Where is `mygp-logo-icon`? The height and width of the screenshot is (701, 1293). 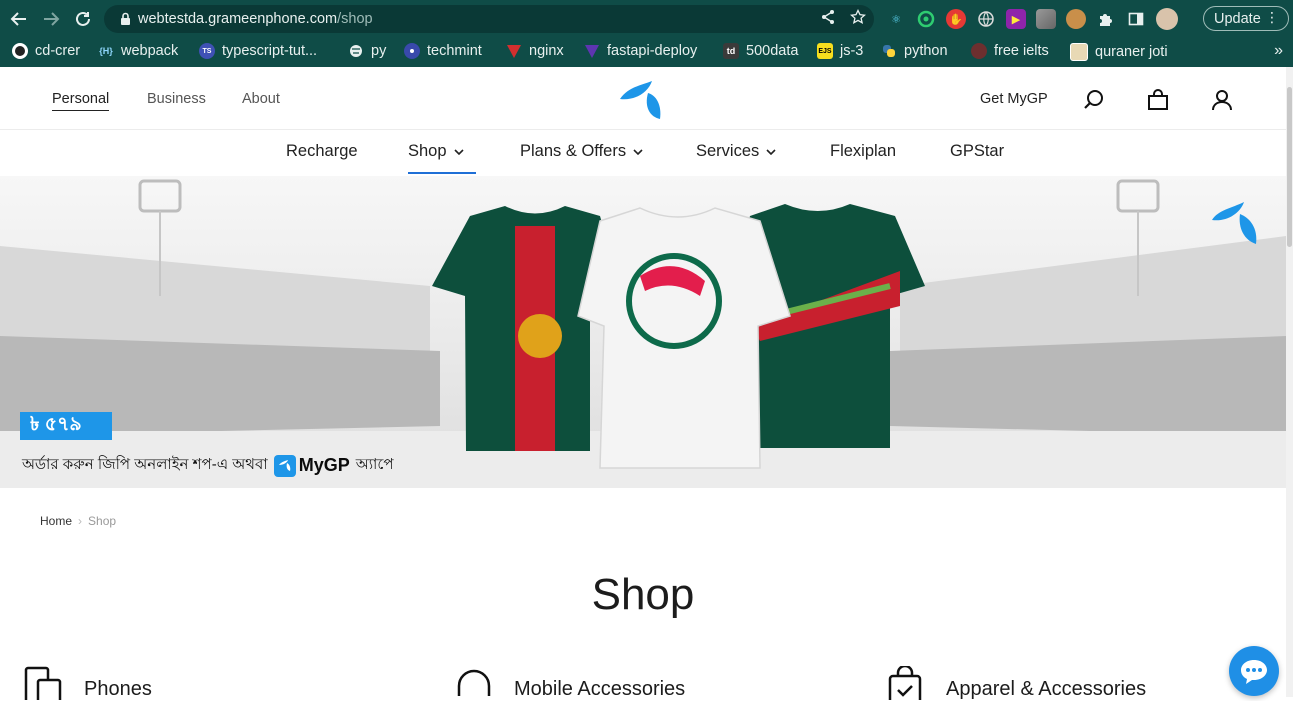
mygp-logo-icon is located at coordinates (284, 465).